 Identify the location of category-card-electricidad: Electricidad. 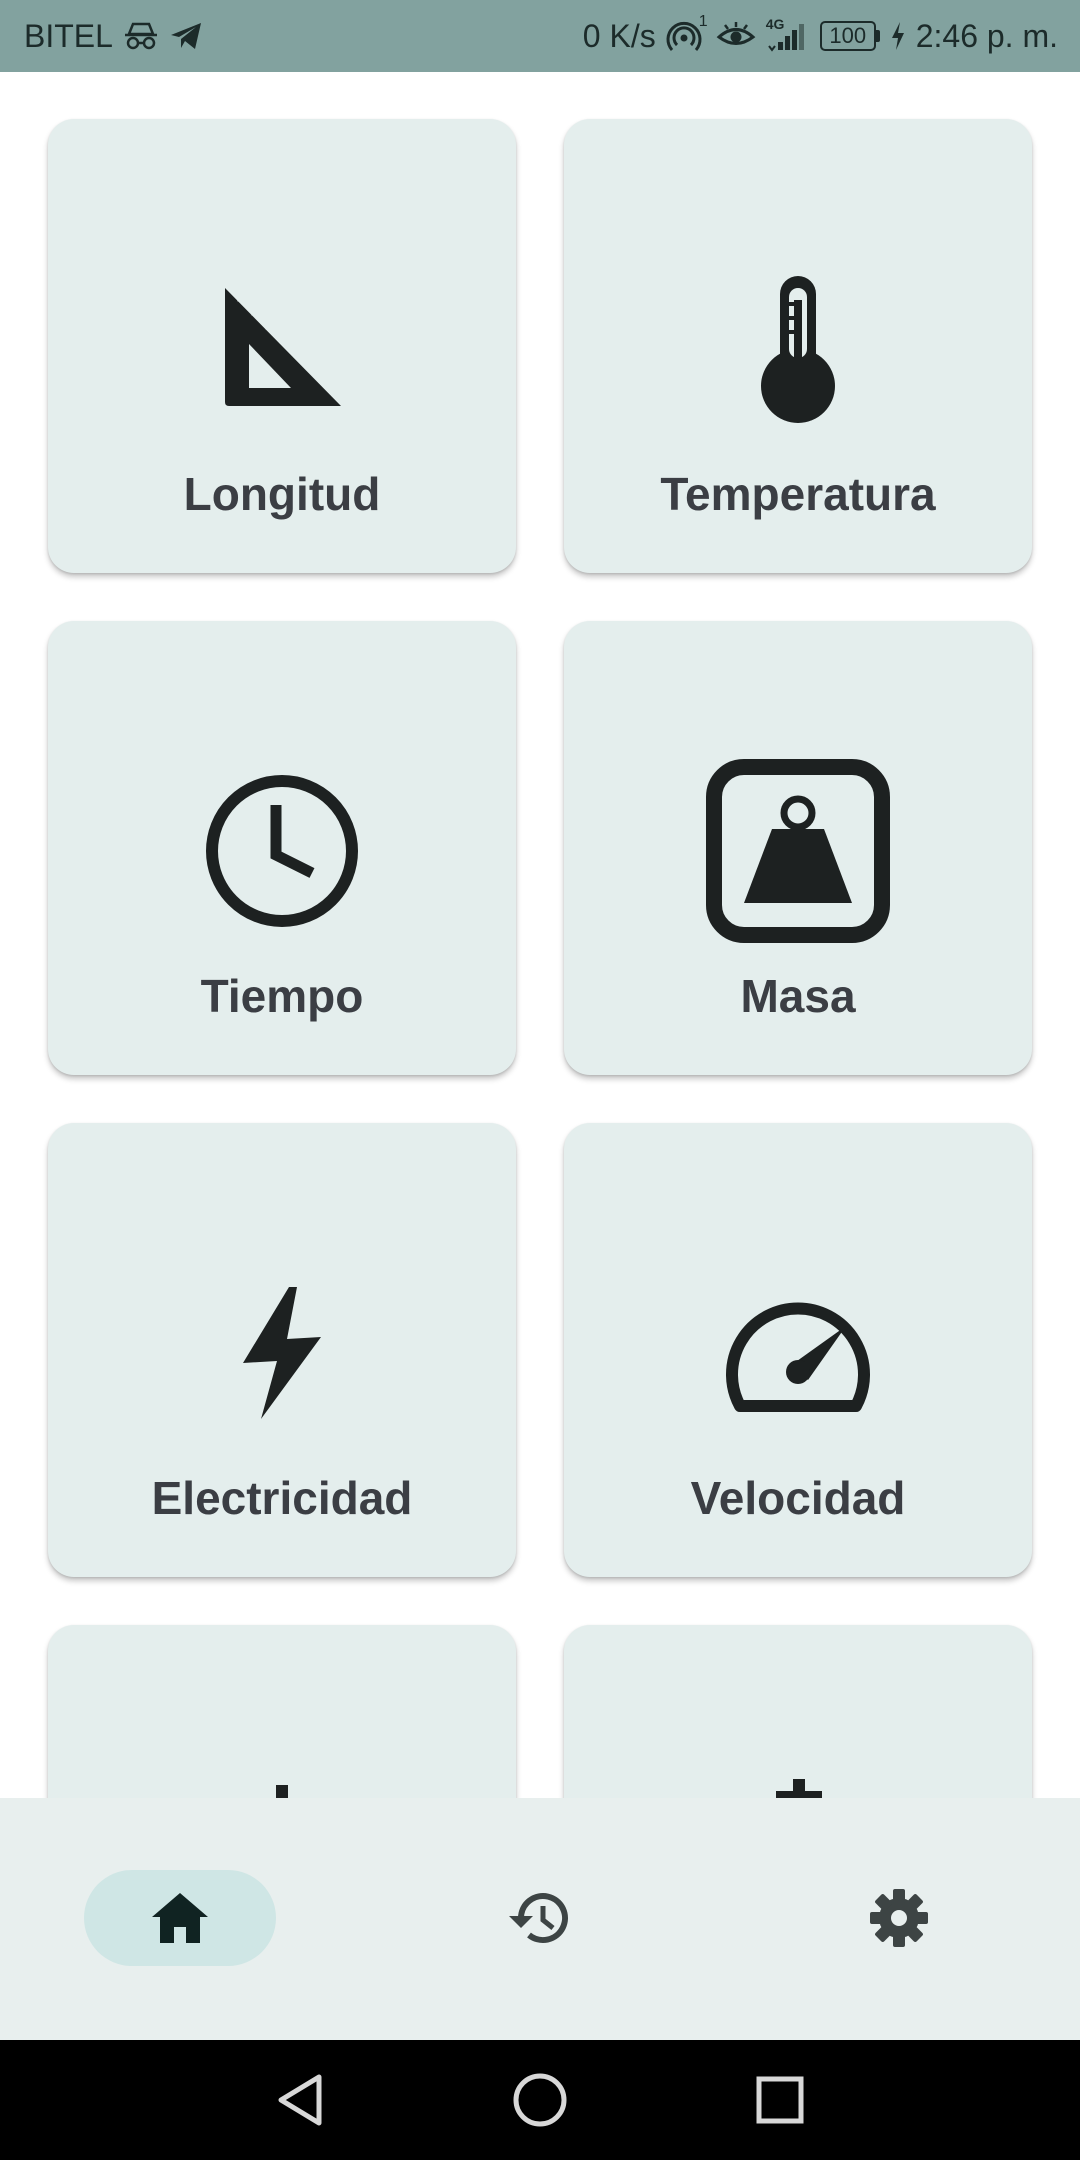
(282, 1350).